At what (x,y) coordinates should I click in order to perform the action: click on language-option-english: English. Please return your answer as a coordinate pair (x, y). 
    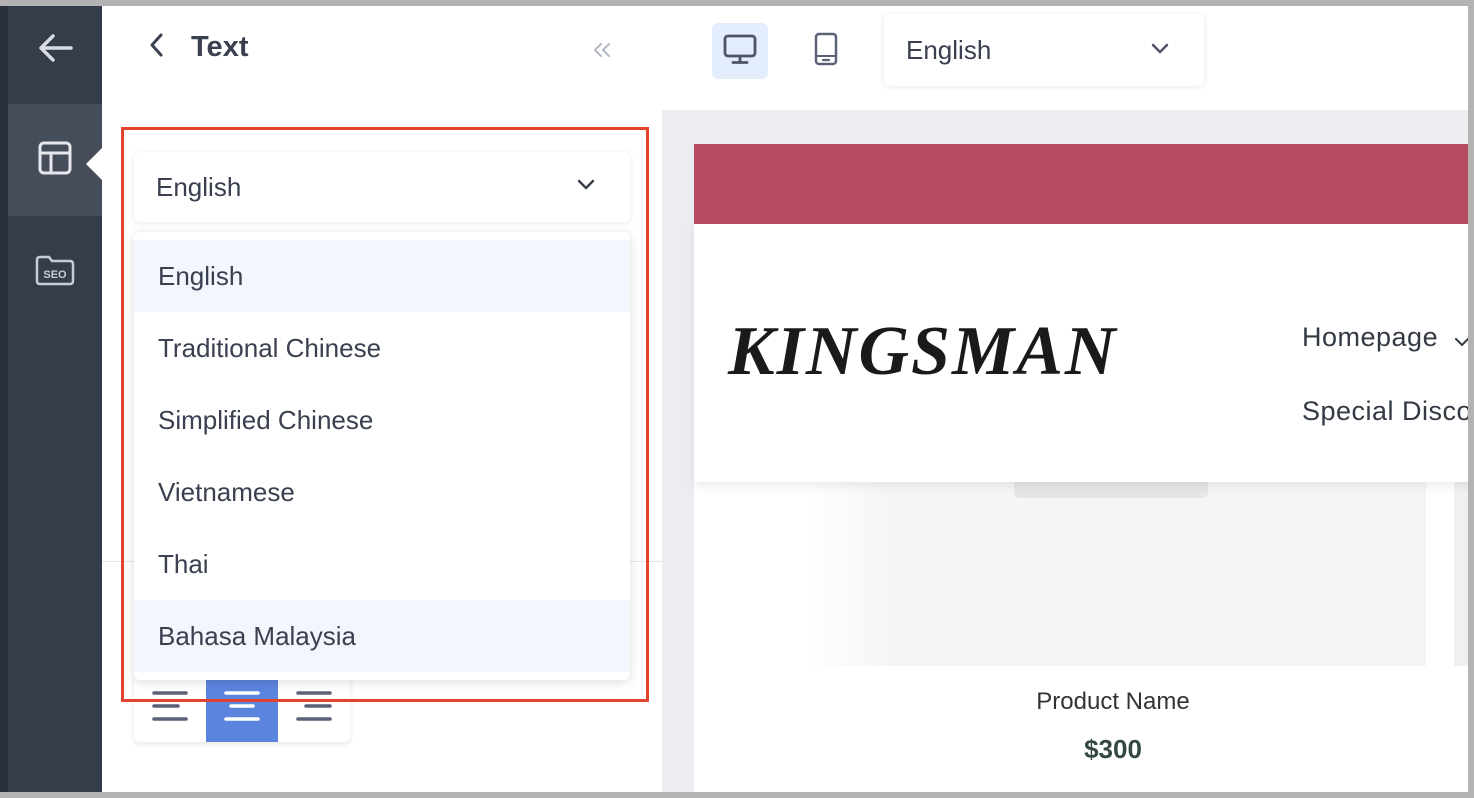
    Looking at the image, I should click on (382, 276).